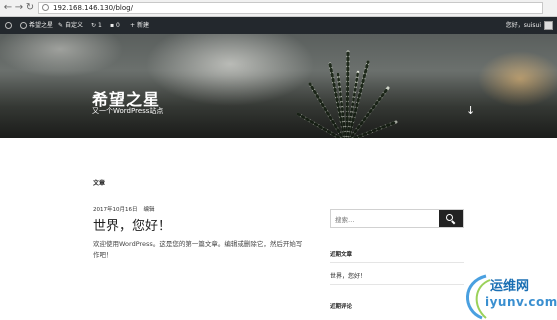  I want to click on address-bar: 192.168.146.130/blog/, so click(290, 8).